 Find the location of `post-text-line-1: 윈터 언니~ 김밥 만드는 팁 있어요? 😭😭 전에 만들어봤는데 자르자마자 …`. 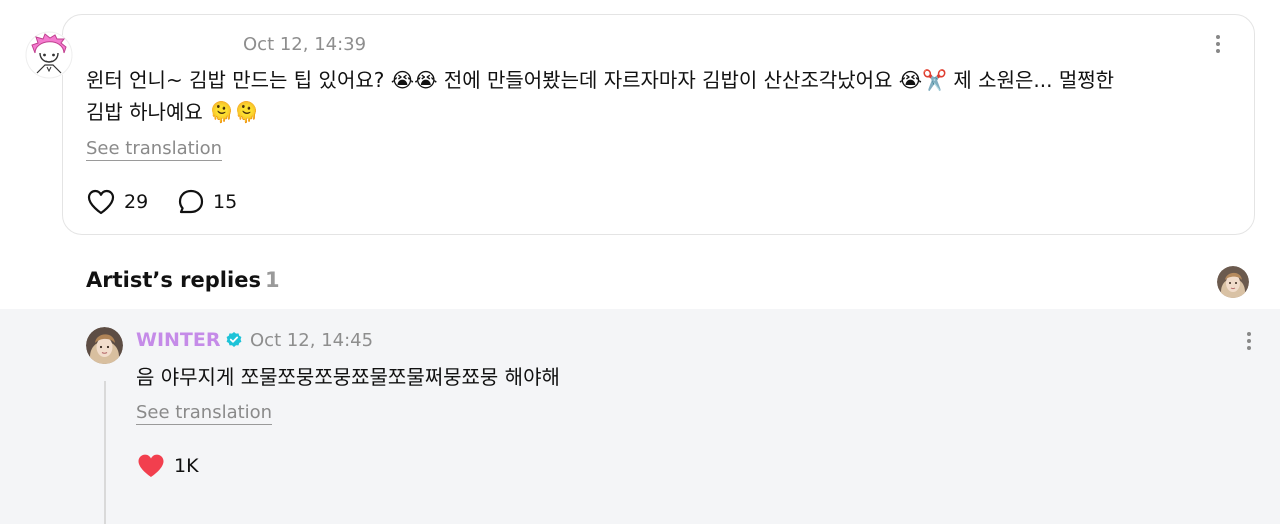

post-text-line-1: 윈터 언니~ 김밥 만드는 팁 있어요? 😭😭 전에 만들어봤는데 자르자마자 … is located at coordinates (600, 80).